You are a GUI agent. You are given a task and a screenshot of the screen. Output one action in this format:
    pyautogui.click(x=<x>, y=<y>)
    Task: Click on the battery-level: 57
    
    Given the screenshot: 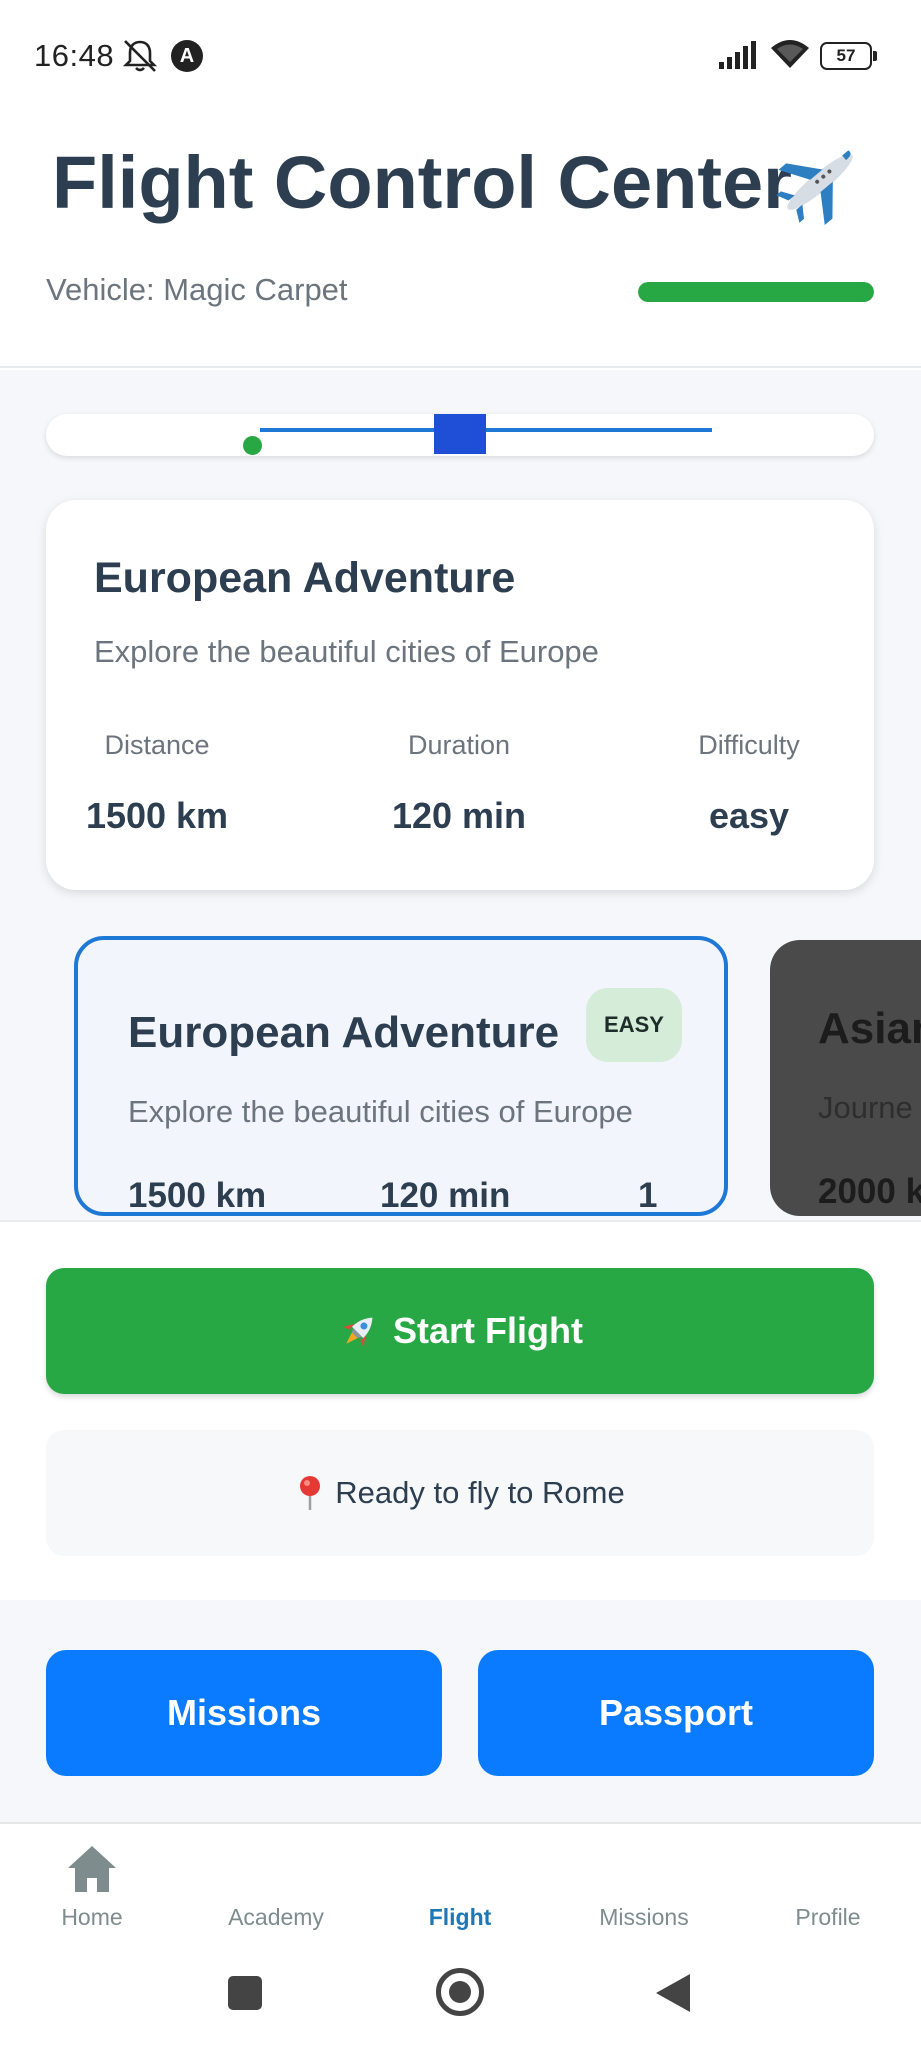 What is the action you would take?
    pyautogui.click(x=846, y=55)
    